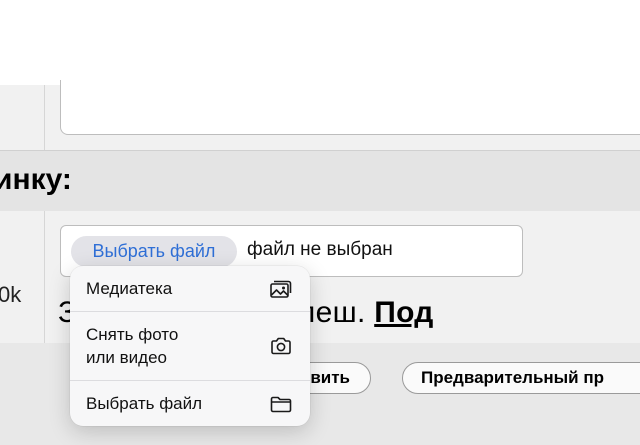 The height and width of the screenshot is (445, 640). Describe the element at coordinates (144, 403) in the screenshot. I see `menu-item-label: Выбрать файл` at that location.